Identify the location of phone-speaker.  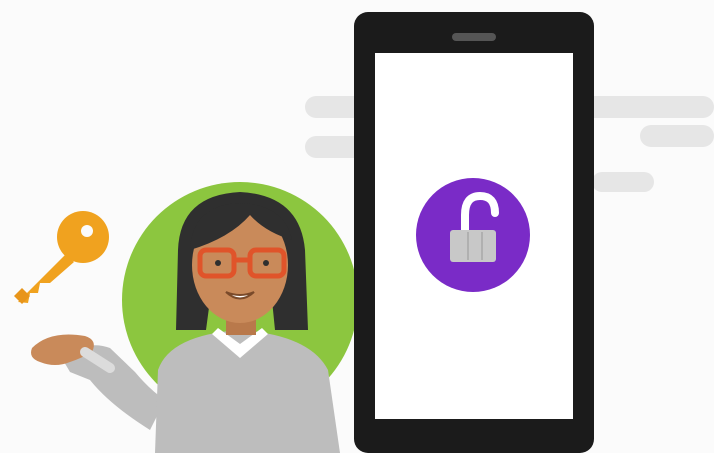
(474, 37).